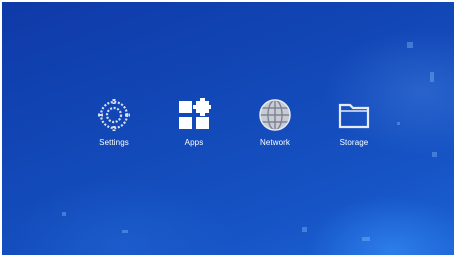 This screenshot has height=258, width=458. I want to click on folder-icon, so click(354, 116).